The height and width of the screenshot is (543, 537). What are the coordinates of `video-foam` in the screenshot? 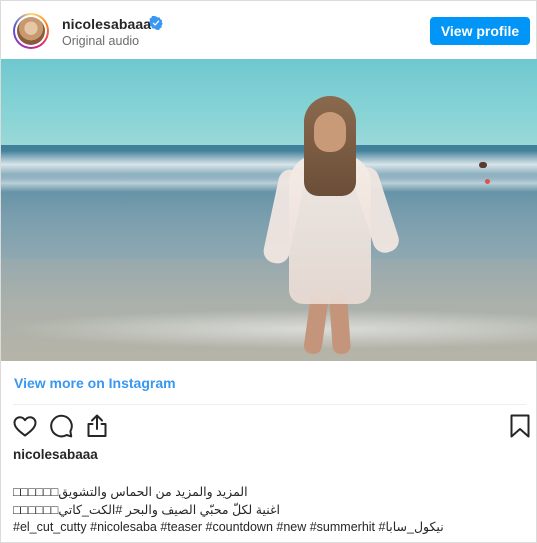 It's located at (269, 329).